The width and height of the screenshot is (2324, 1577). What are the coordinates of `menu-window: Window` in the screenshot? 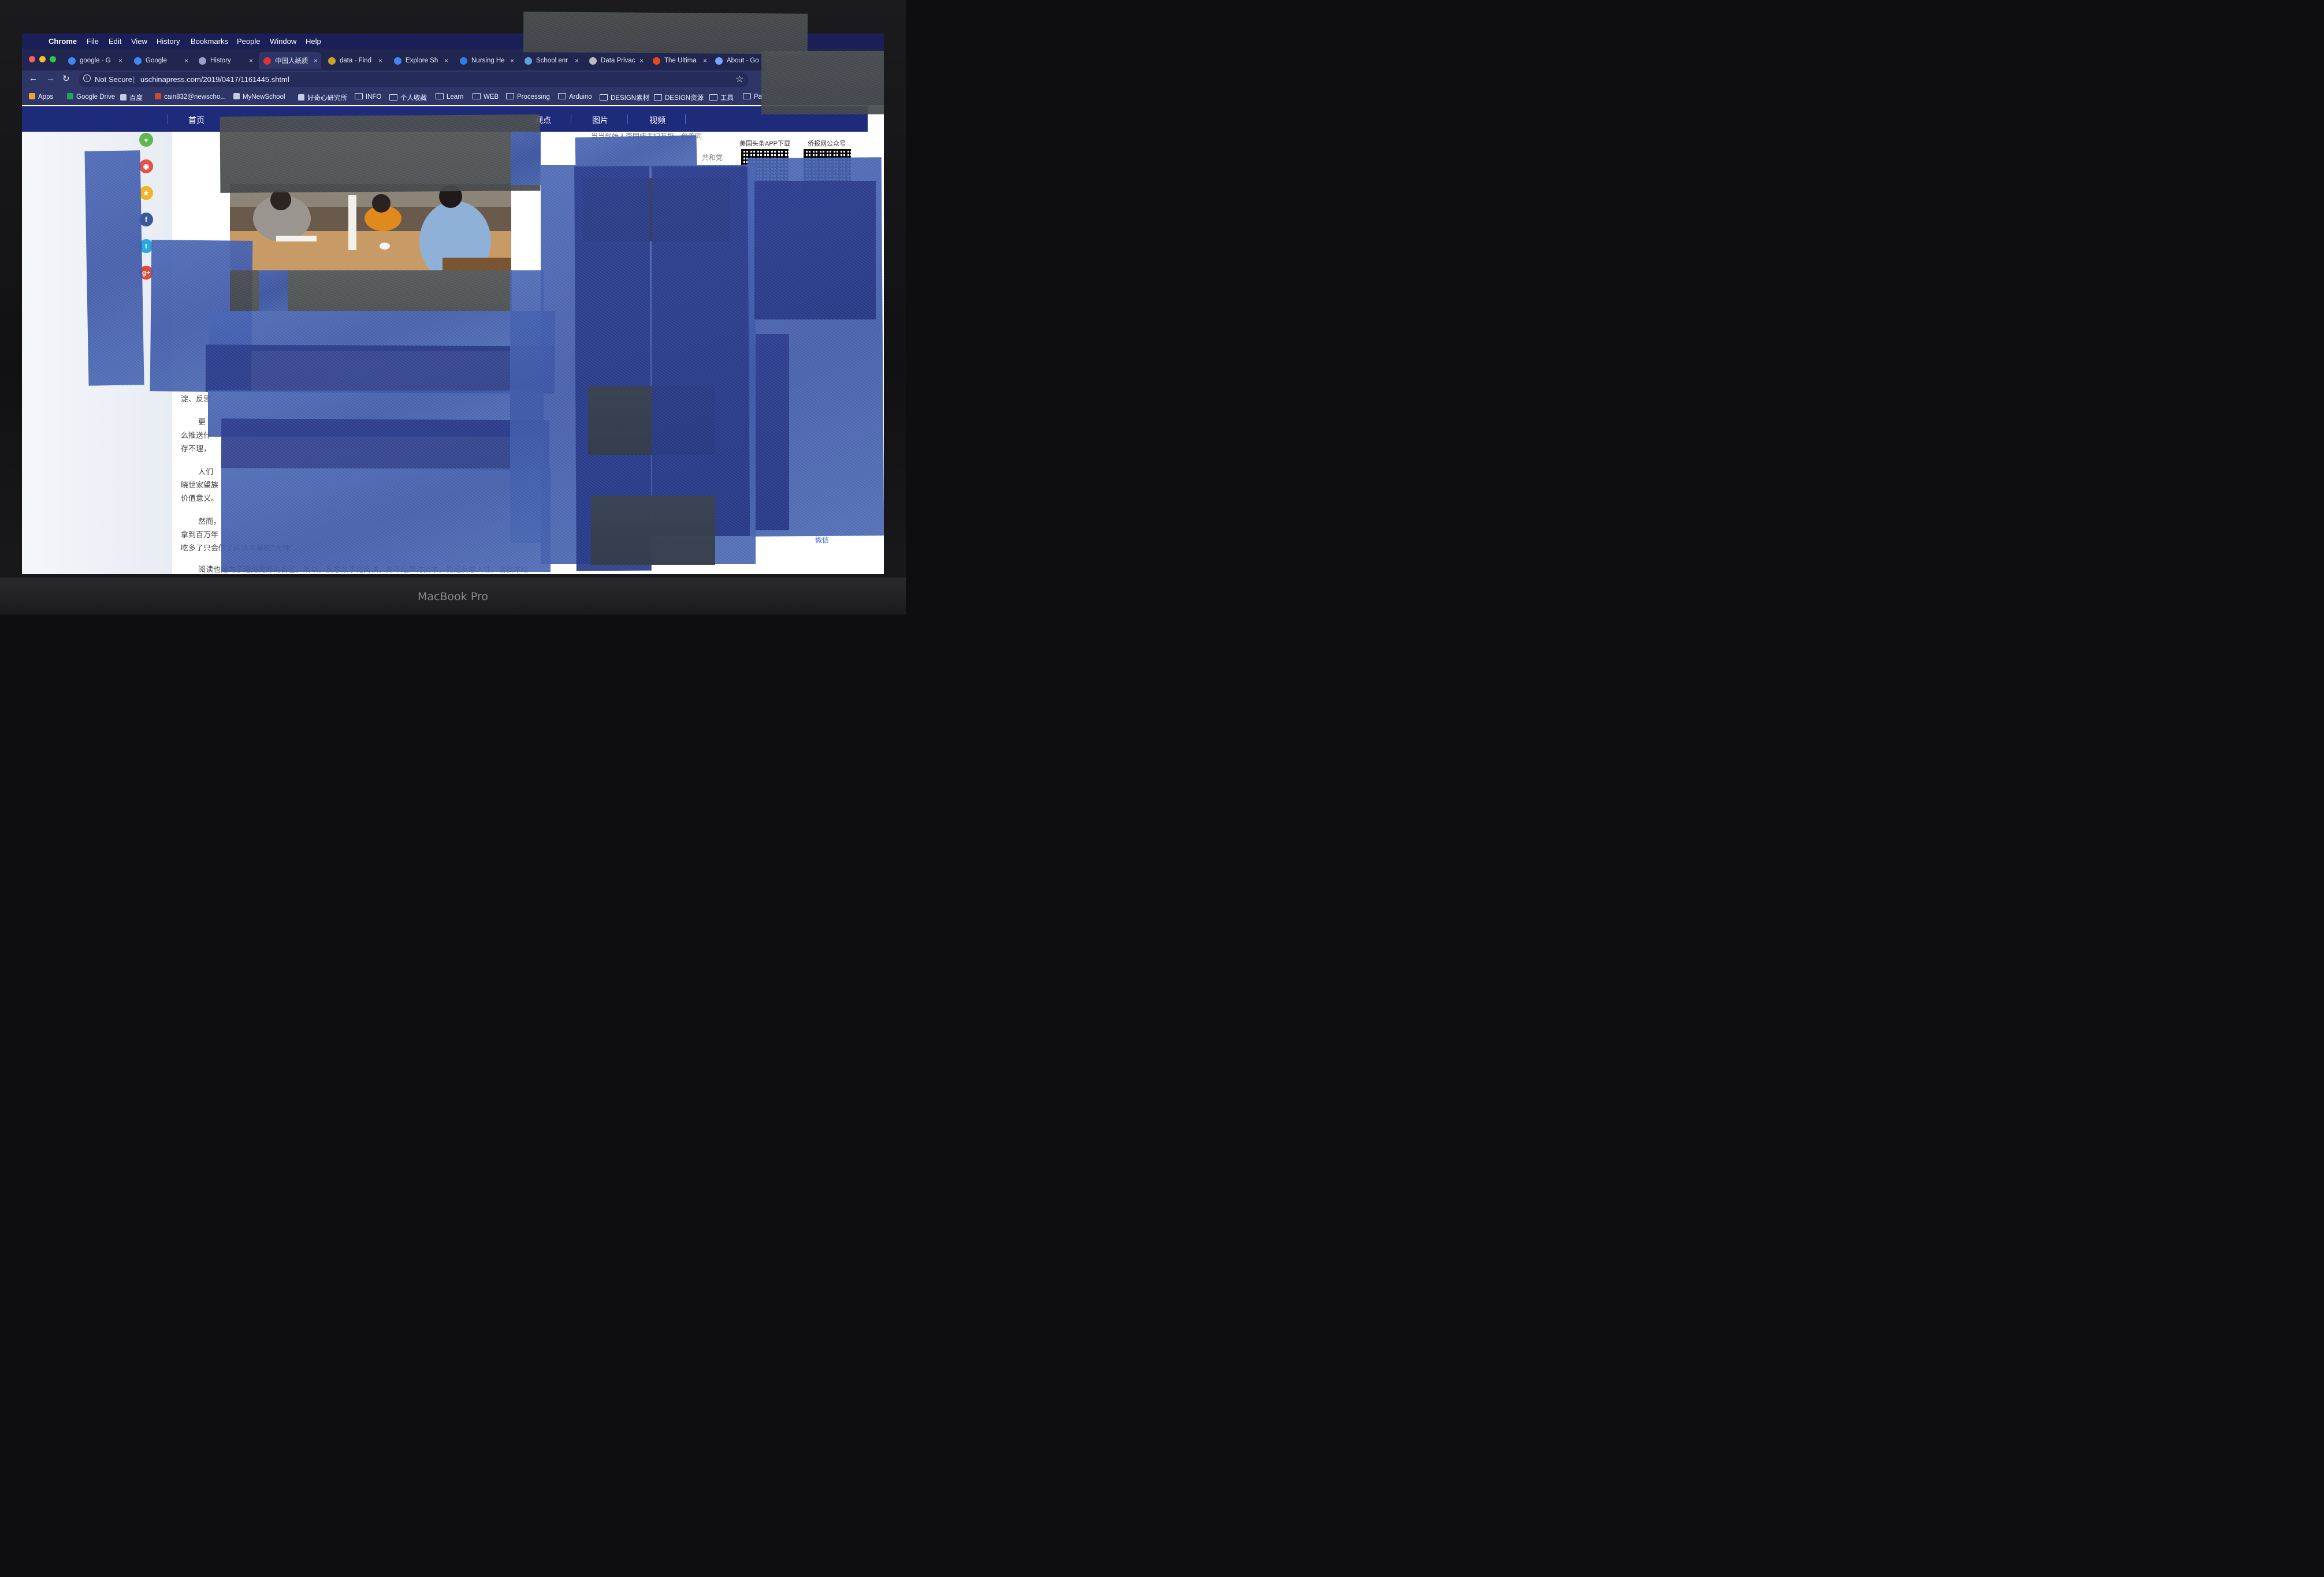 It's located at (283, 41).